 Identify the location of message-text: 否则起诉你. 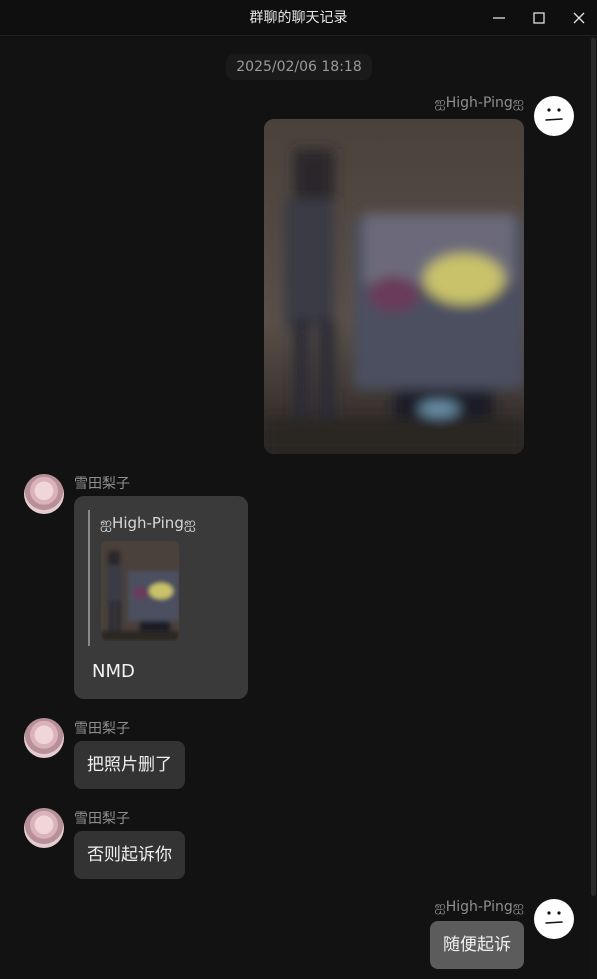
(129, 855).